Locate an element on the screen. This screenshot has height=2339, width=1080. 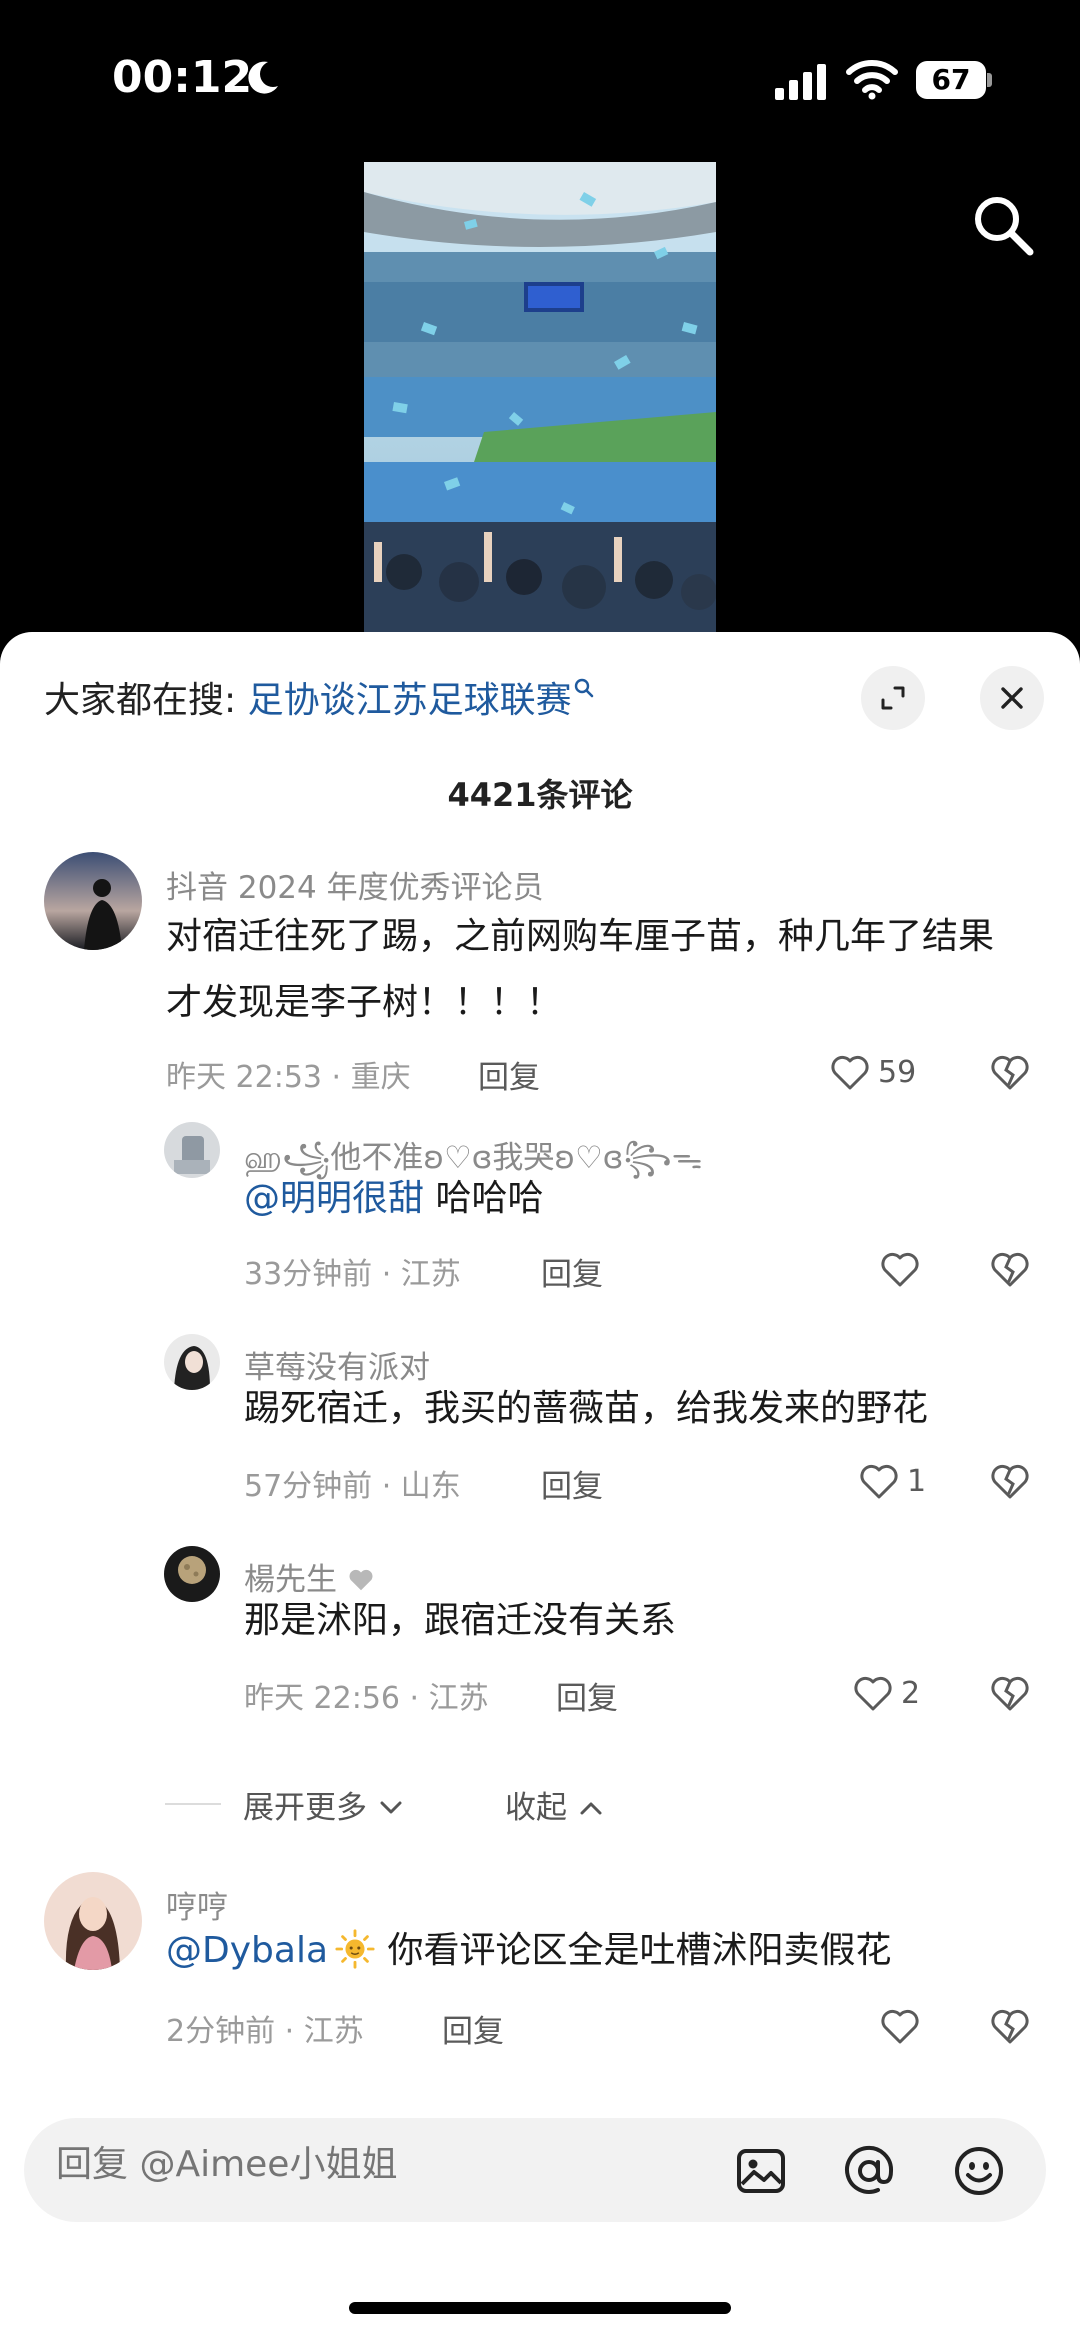
like-count: 2 is located at coordinates (911, 1693).